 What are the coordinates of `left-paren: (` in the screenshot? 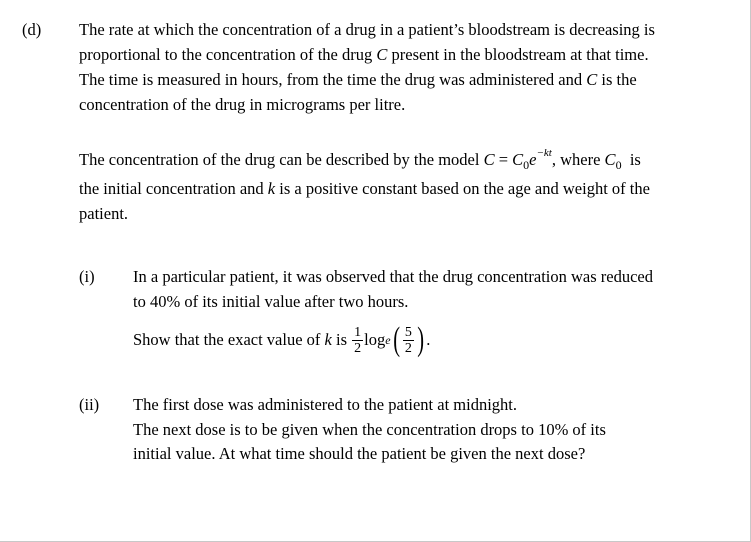 It's located at (396, 339).